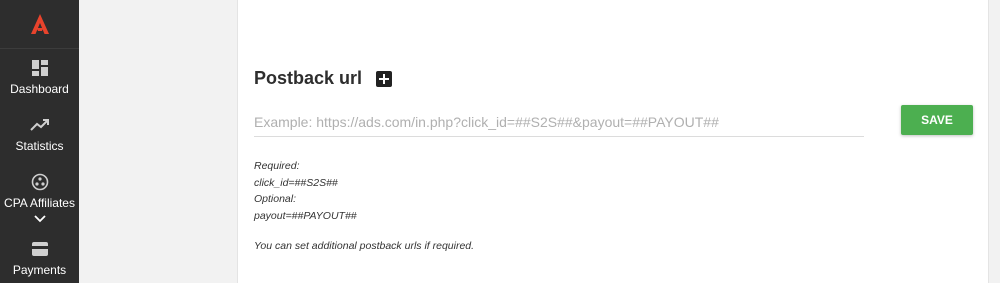 Image resolution: width=1000 pixels, height=283 pixels. Describe the element at coordinates (296, 182) in the screenshot. I see `required-value: click_id=##S2S##` at that location.